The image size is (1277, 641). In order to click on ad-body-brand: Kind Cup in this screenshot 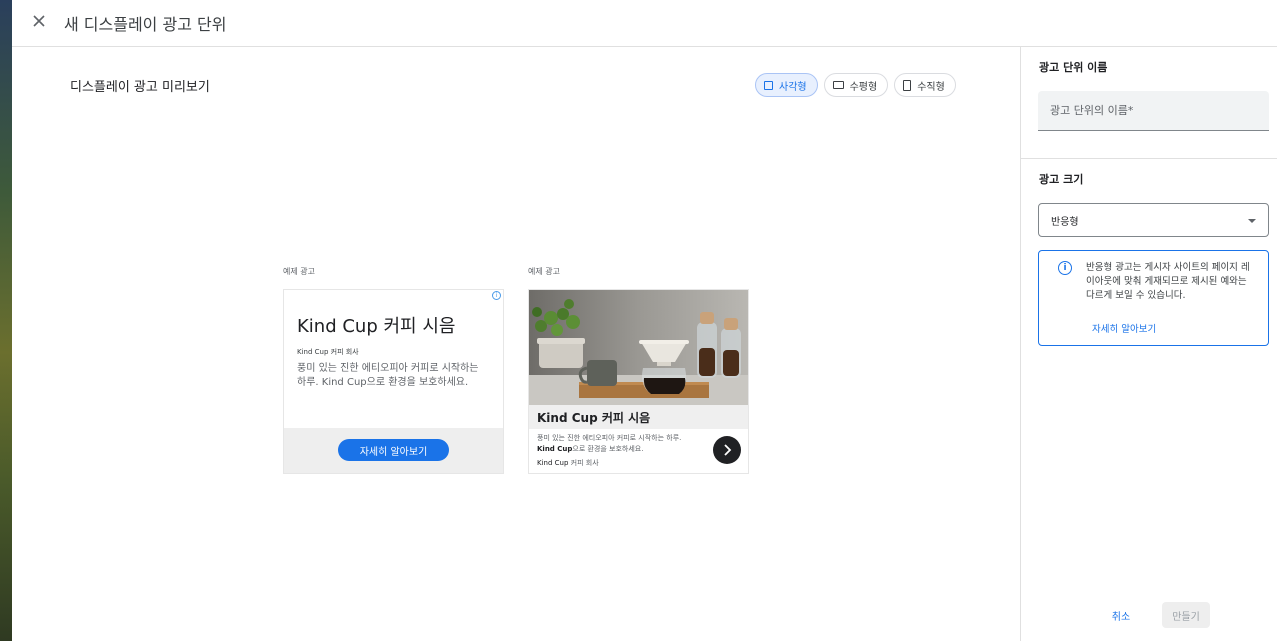, I will do `click(555, 449)`.